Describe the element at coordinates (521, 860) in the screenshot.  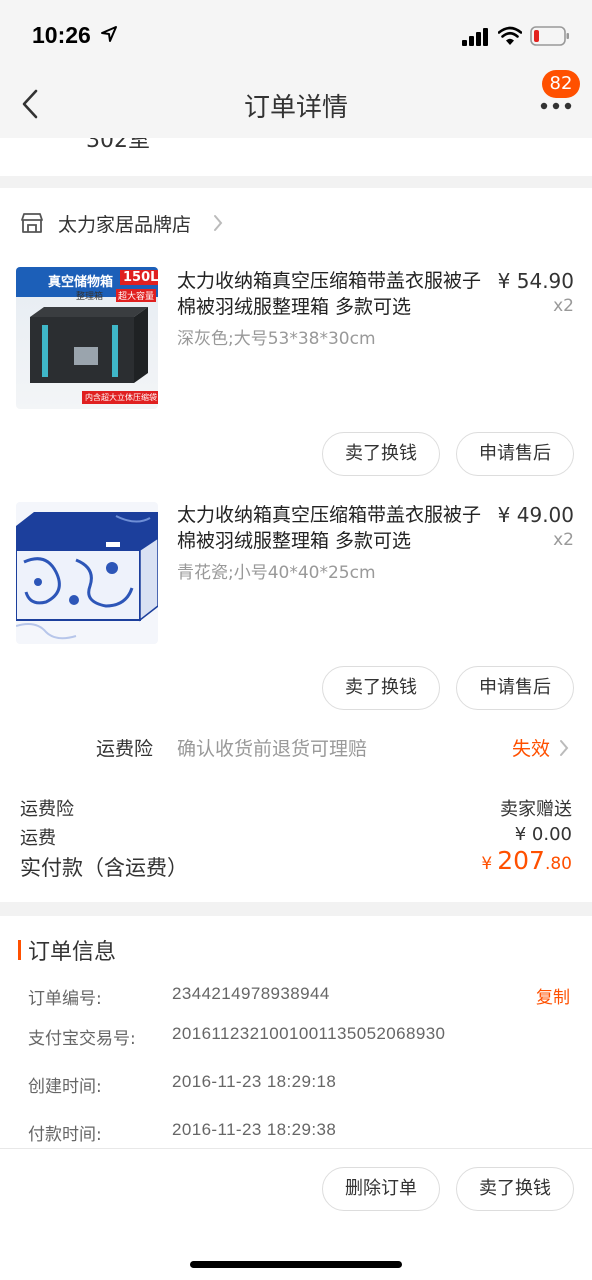
I see `total-paid-integer: 207` at that location.